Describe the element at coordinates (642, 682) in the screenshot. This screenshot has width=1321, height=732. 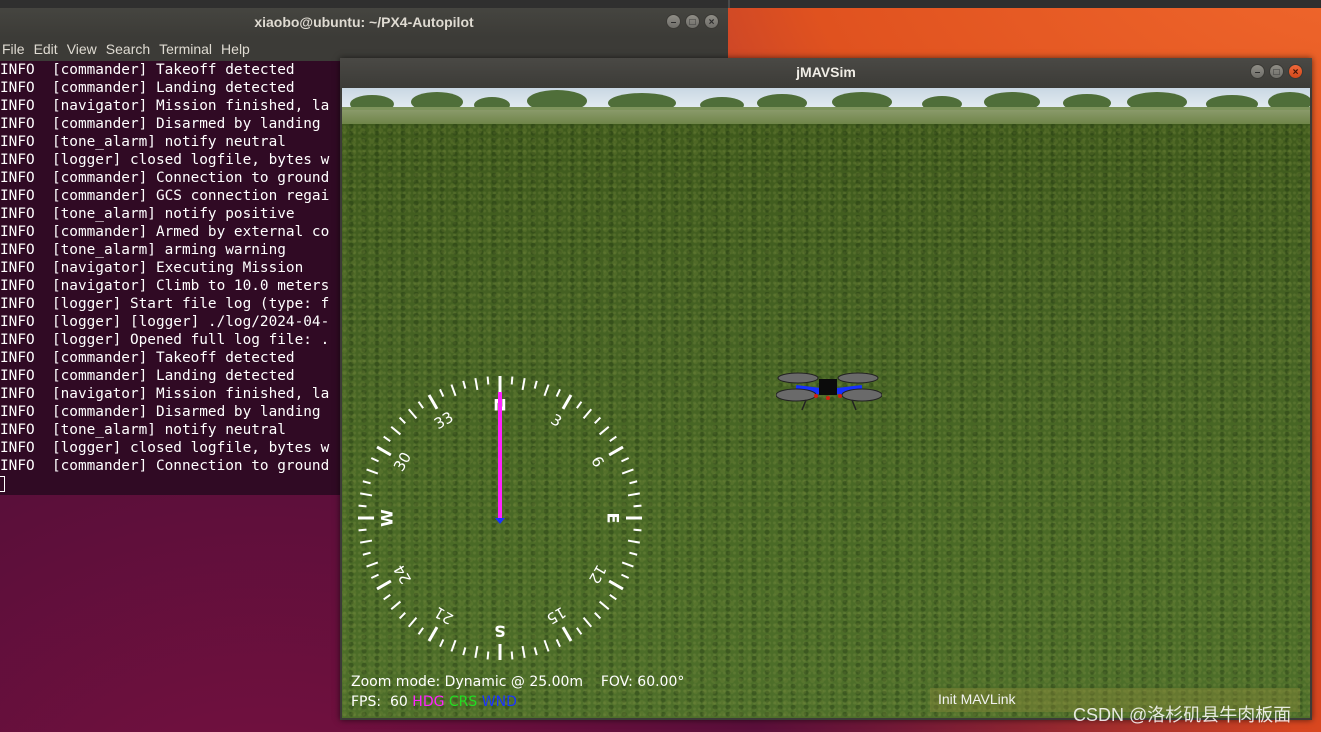
I see `fov-label: FOV: 60.00°` at that location.